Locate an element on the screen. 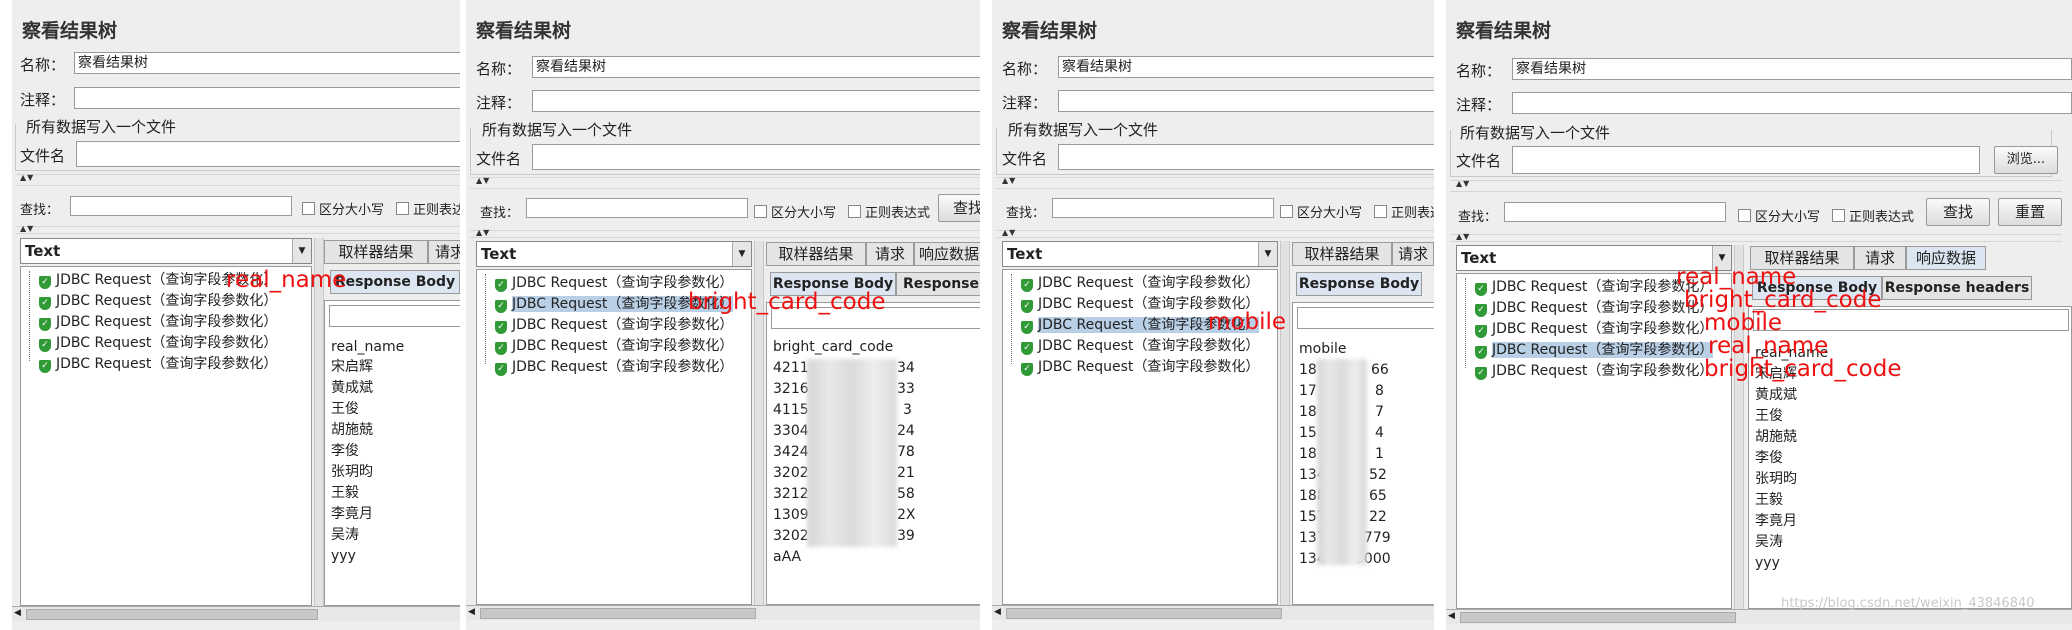  tree-item-selected: ✓ JDBC Request（查询字段参数化） is located at coordinates (1594, 350).